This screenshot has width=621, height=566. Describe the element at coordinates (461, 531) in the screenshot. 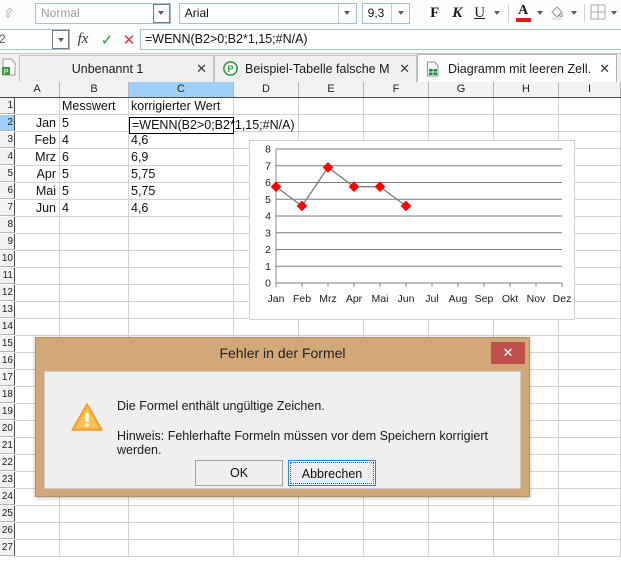

I see `cell-G26` at that location.